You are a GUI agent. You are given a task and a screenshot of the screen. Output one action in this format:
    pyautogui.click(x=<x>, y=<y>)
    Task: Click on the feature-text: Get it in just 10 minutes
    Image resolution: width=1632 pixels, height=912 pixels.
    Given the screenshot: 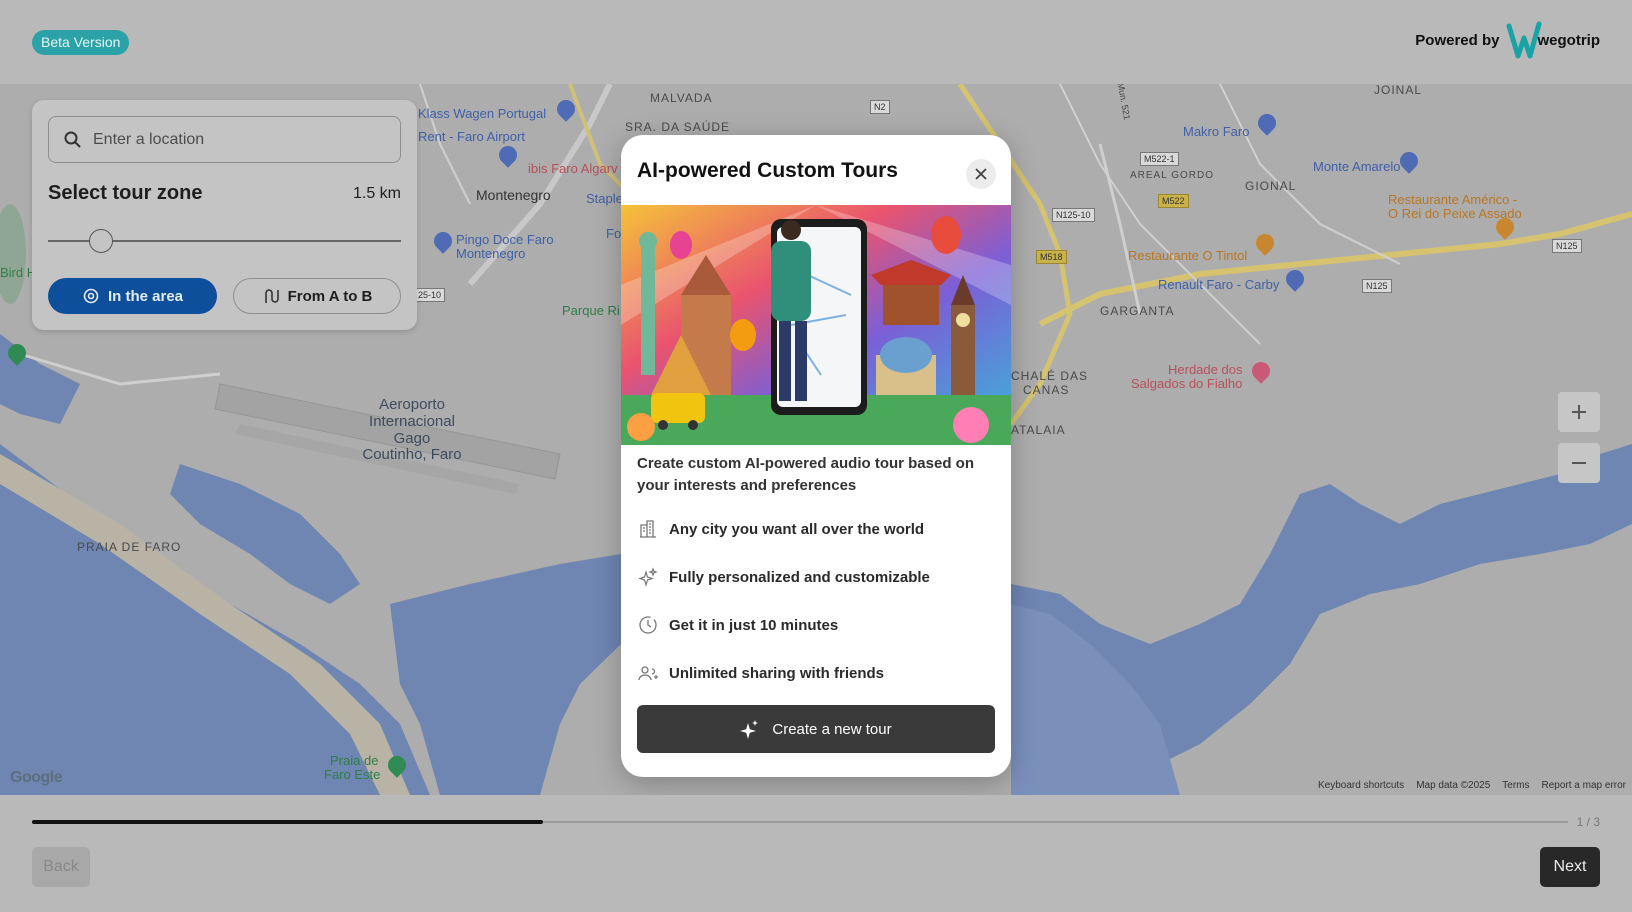 What is the action you would take?
    pyautogui.click(x=754, y=625)
    